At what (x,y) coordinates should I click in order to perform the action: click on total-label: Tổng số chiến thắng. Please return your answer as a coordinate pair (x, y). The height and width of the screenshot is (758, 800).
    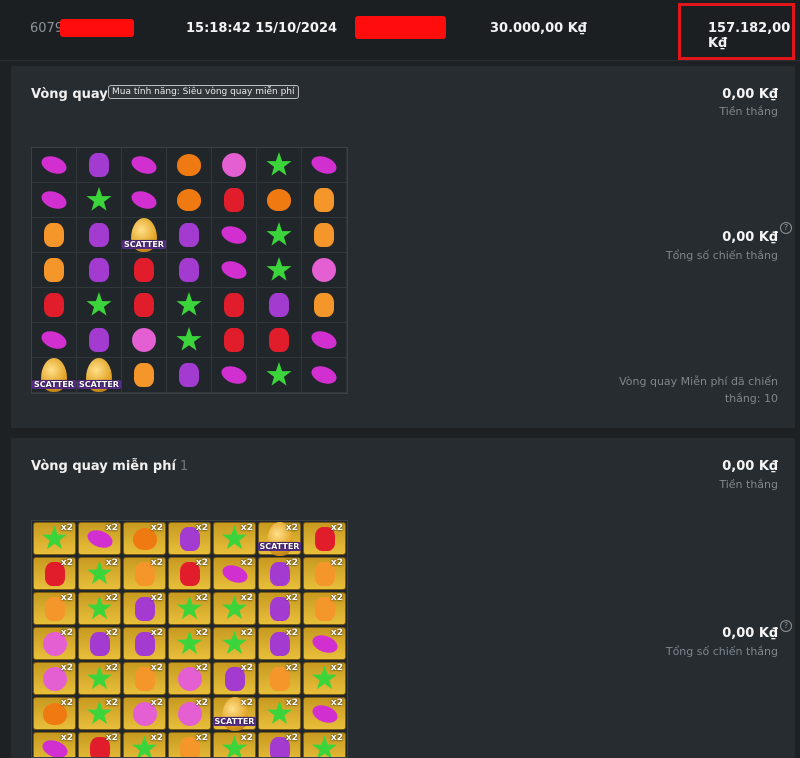
    Looking at the image, I should click on (722, 651).